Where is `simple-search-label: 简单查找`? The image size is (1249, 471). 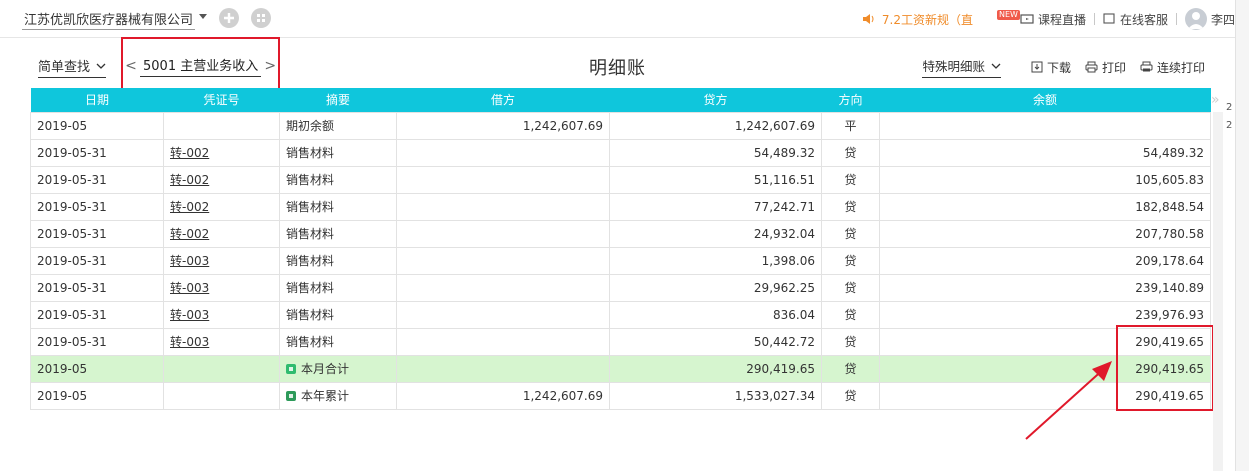 simple-search-label: 简单查找 is located at coordinates (64, 67).